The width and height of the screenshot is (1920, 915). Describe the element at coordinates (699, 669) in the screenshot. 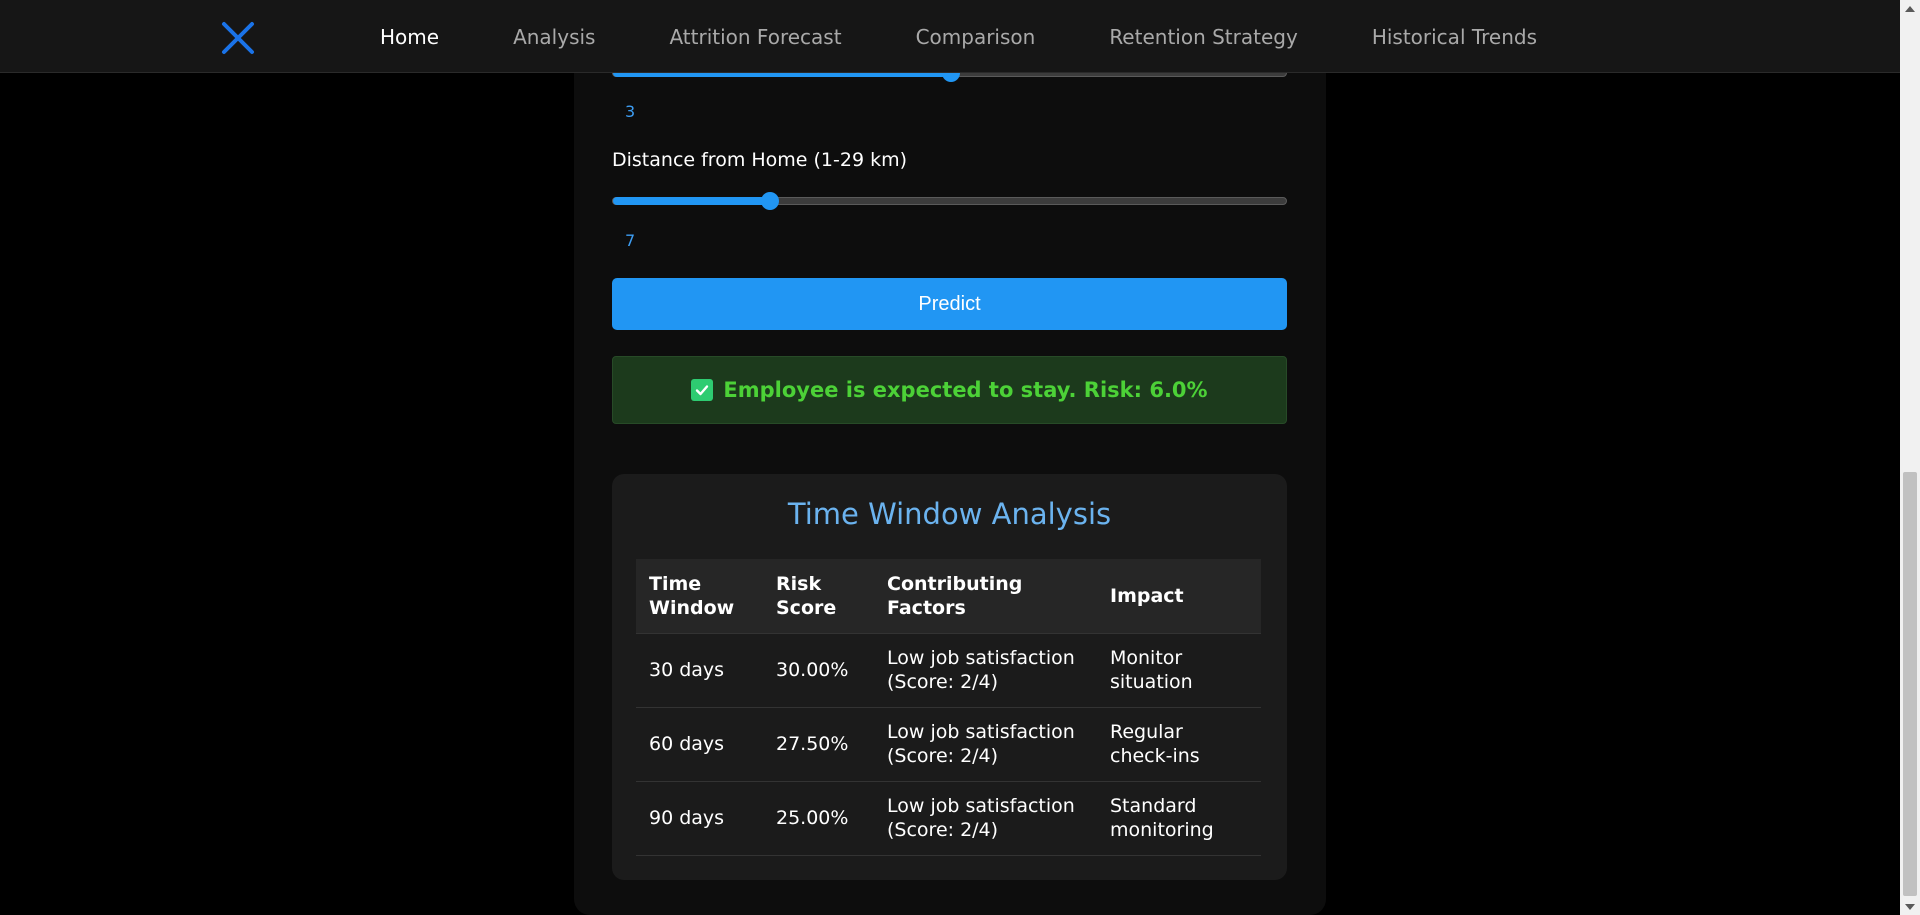

I see `cell-time-window: 30 days` at that location.